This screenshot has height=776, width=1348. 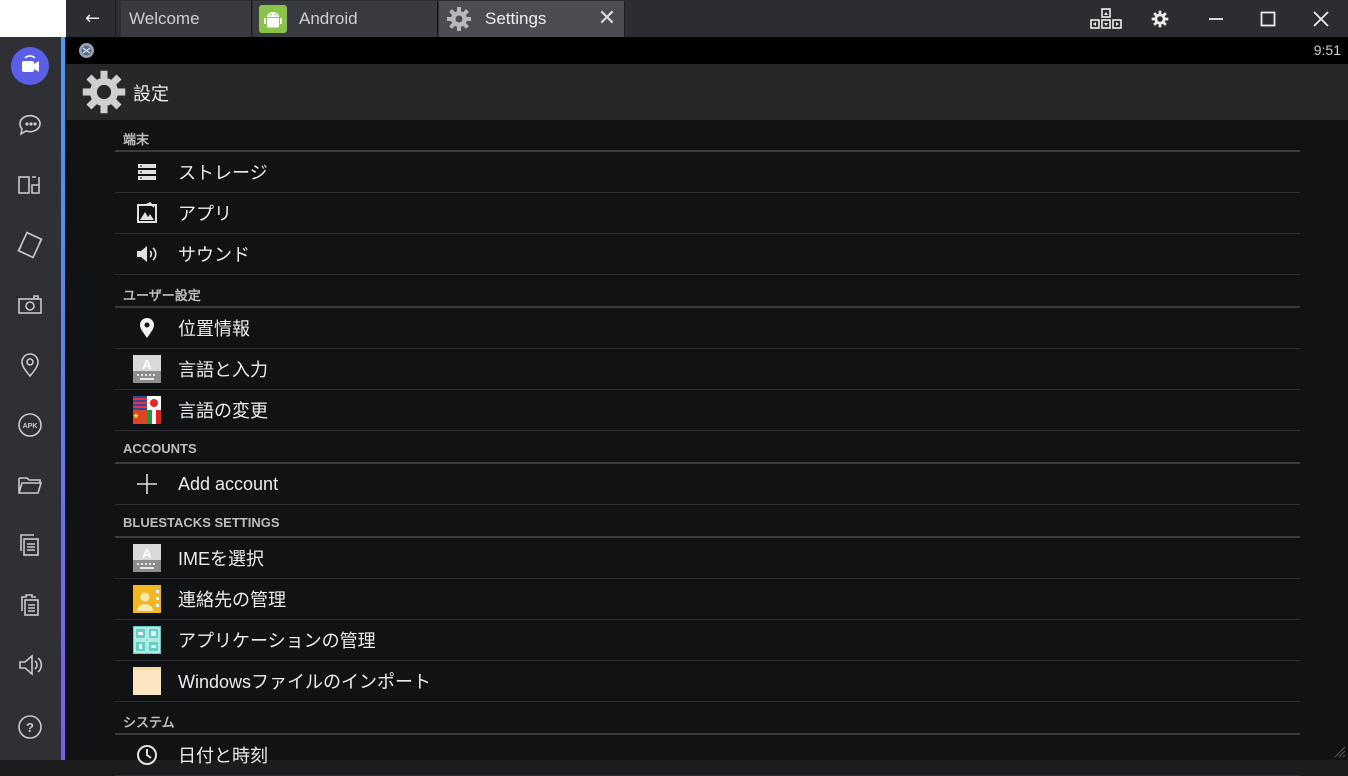 I want to click on tab-android: Android, so click(x=345, y=19).